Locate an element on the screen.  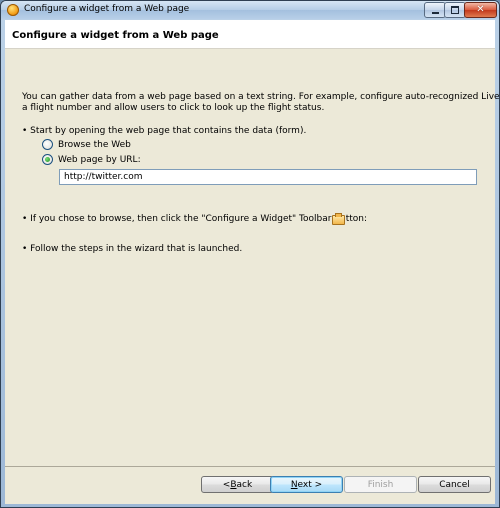
minimize-button is located at coordinates (435, 10).